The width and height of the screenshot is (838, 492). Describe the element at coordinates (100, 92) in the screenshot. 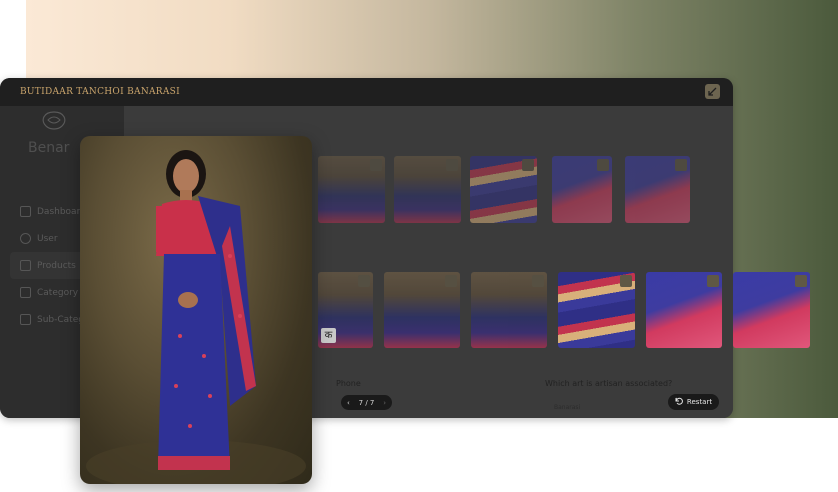

I see `window-title: BUTIDAAR TANCHOI BANARASI` at that location.